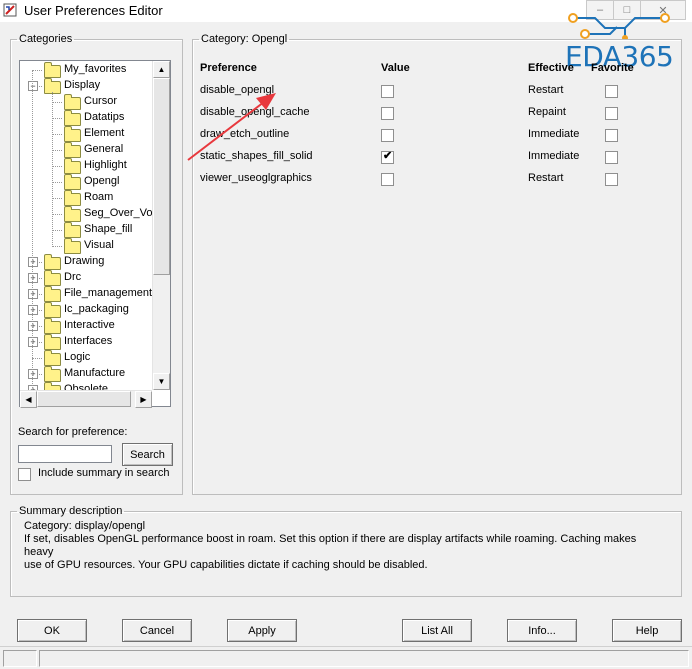 This screenshot has height=669, width=692. I want to click on tree-node-visual: Visual, so click(86, 246).